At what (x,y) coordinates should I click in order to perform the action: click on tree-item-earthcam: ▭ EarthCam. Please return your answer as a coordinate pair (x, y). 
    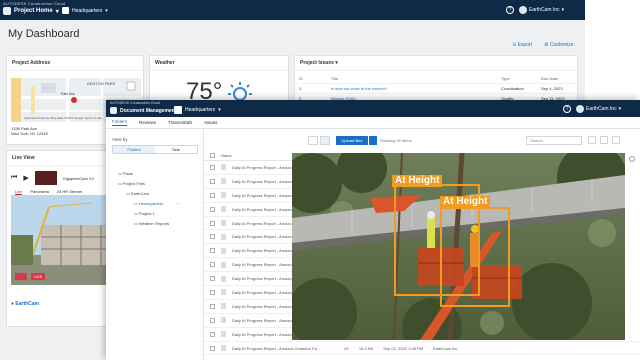
    Looking at the image, I should click on (146, 194).